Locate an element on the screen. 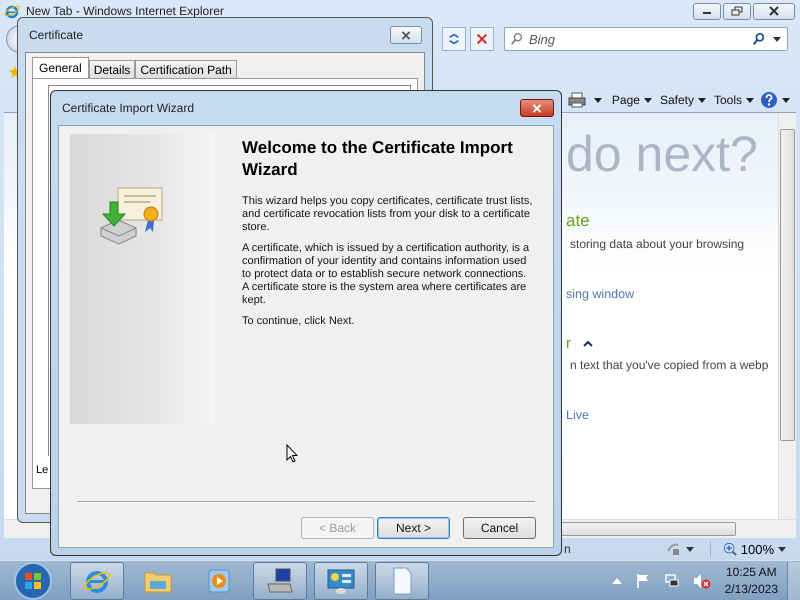 This screenshot has height=600, width=800. page-link: Live is located at coordinates (577, 415).